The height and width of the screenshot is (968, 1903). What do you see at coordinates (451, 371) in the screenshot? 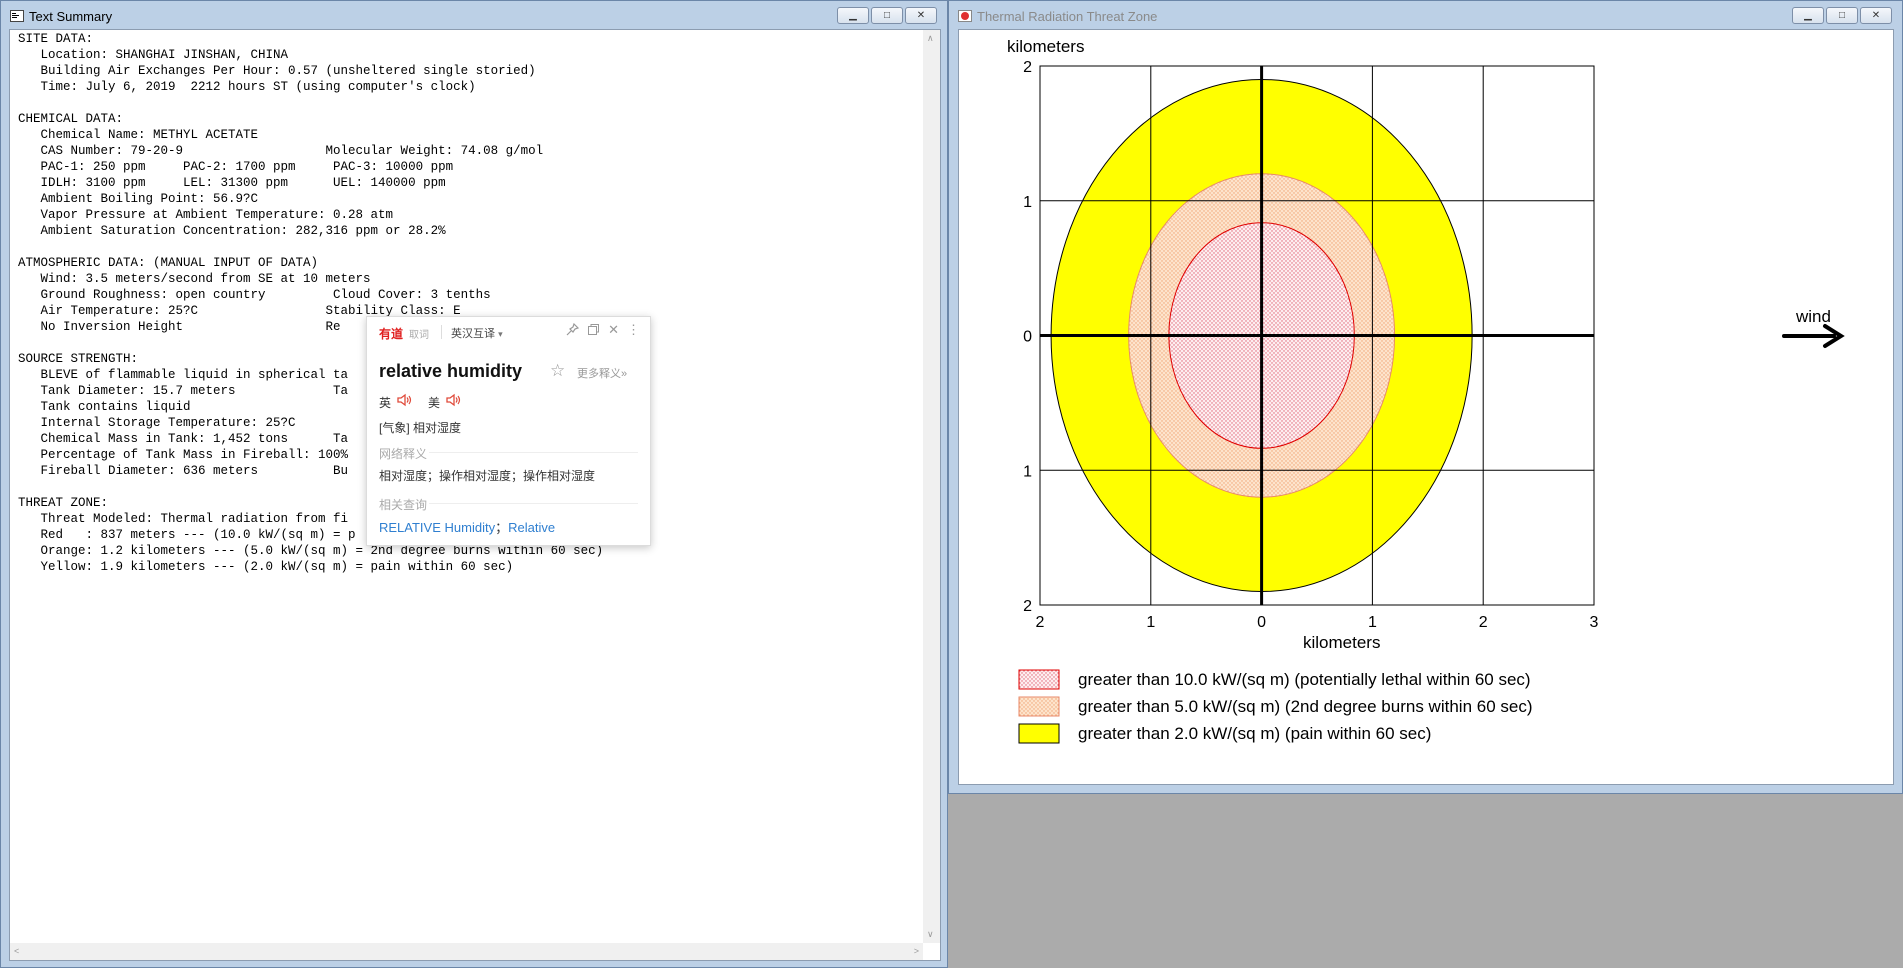
I see `lookup-word: relative humidity` at bounding box center [451, 371].